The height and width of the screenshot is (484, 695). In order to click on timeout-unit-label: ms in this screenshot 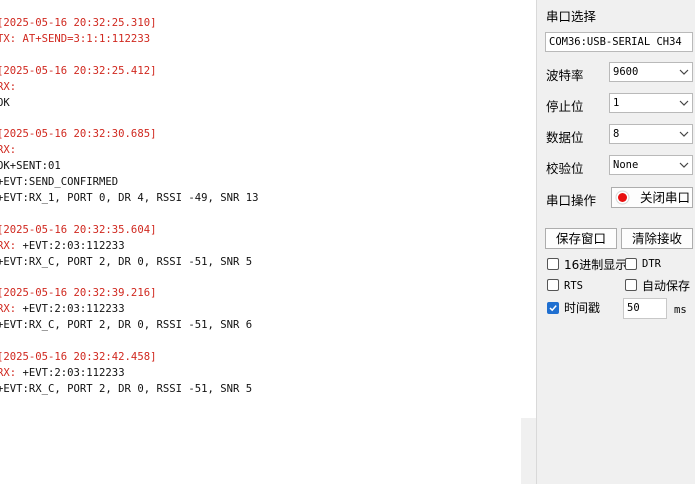, I will do `click(680, 310)`.